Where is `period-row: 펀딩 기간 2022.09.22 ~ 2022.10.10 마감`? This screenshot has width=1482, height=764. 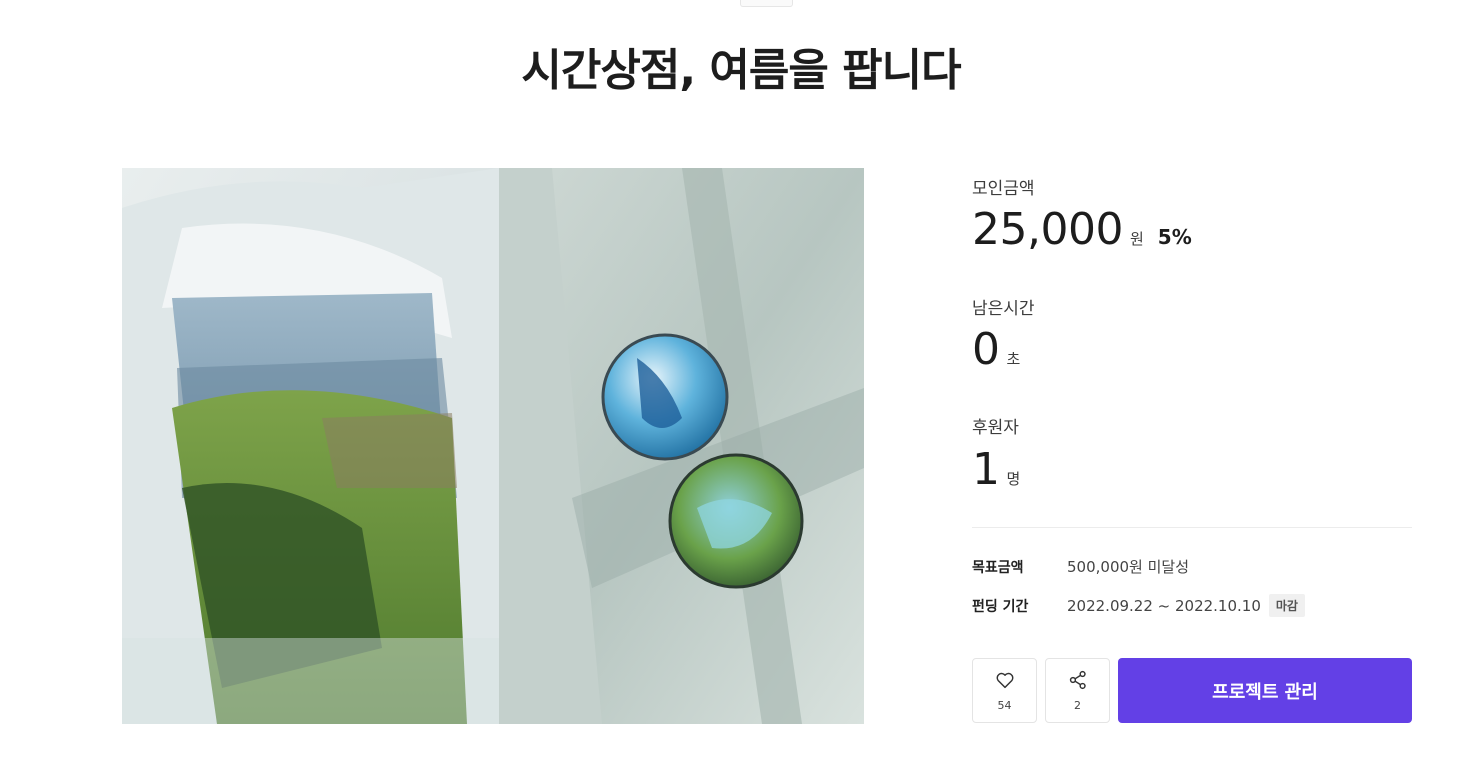 period-row: 펀딩 기간 2022.09.22 ~ 2022.10.10 마감 is located at coordinates (1138, 605).